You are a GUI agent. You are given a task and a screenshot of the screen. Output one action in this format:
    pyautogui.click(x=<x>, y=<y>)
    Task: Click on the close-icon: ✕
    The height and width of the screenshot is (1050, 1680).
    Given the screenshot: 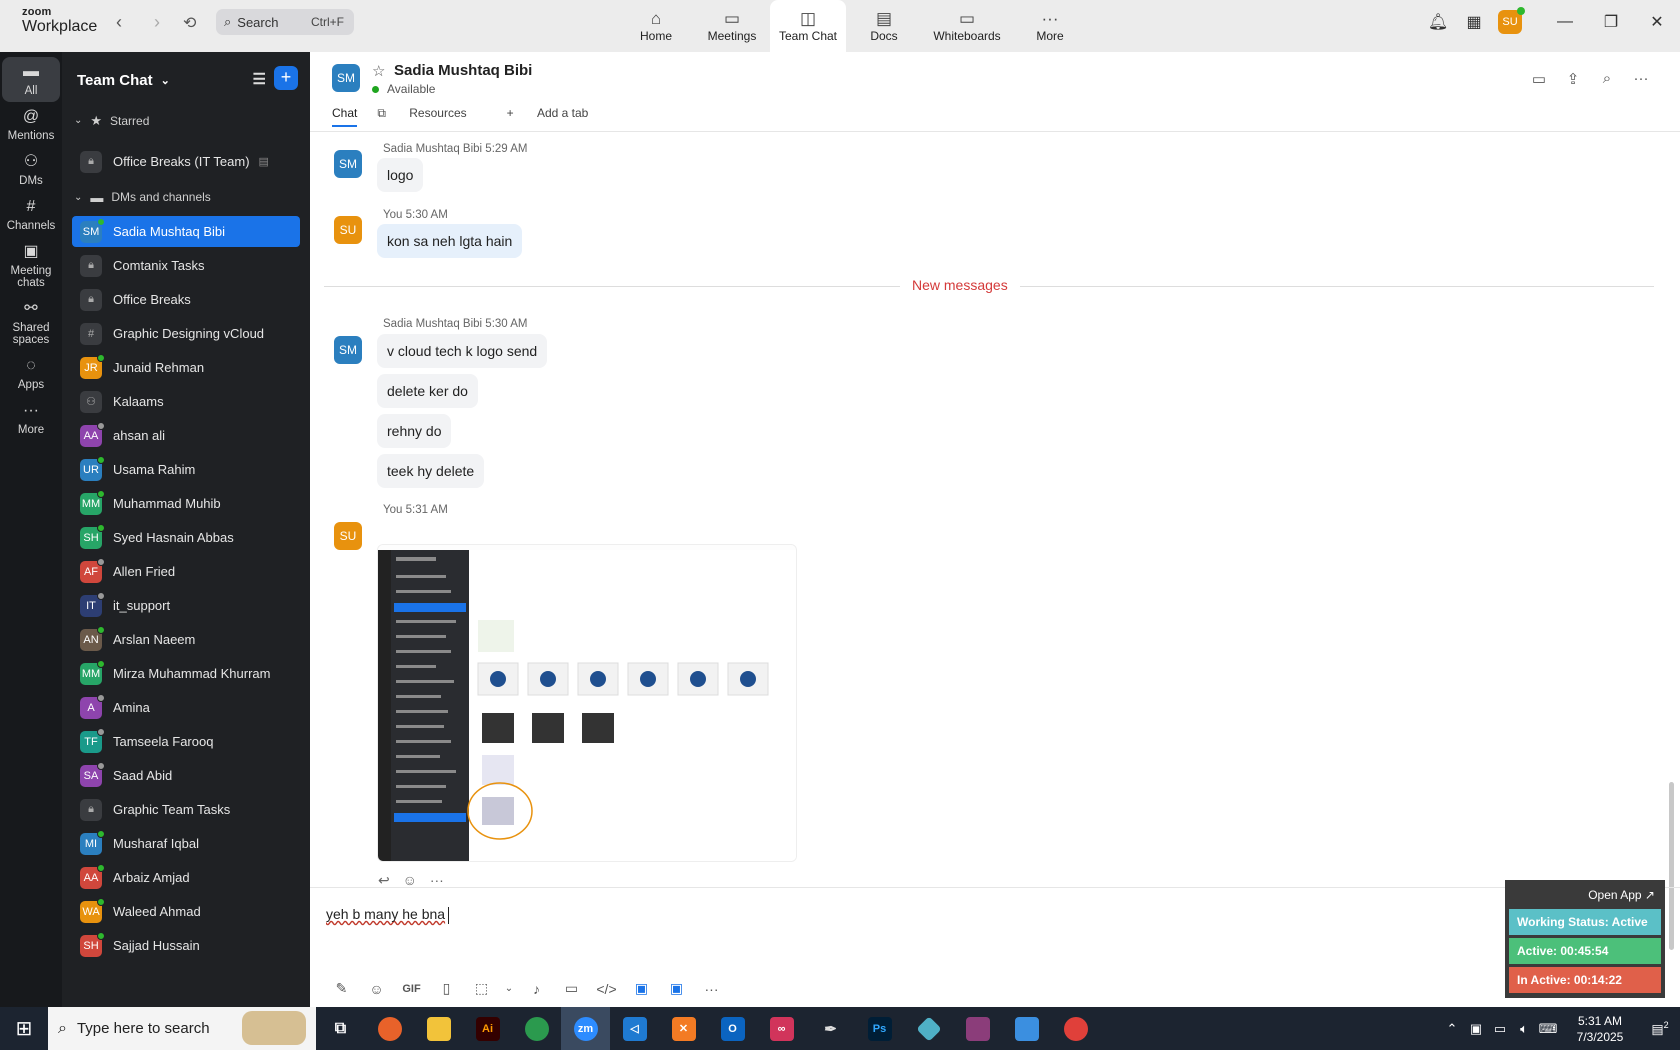 What is the action you would take?
    pyautogui.click(x=1657, y=22)
    